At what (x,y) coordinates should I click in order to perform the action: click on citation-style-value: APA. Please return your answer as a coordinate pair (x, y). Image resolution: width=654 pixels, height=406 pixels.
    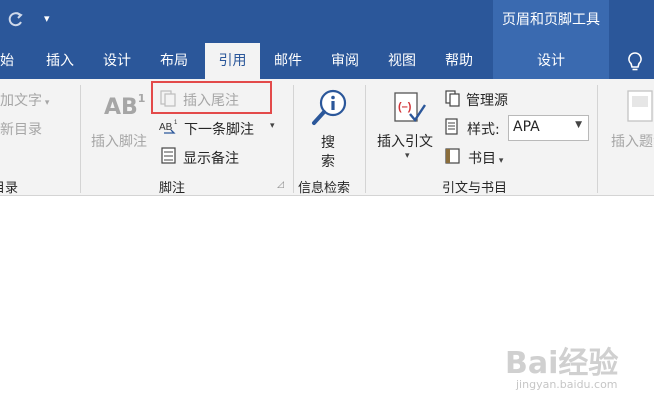
    Looking at the image, I should click on (526, 127).